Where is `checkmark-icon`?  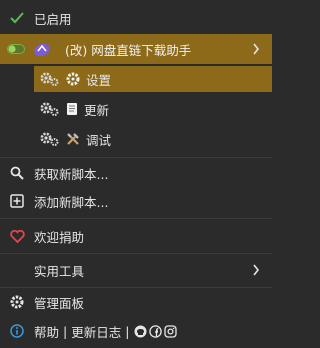
checkmark-icon is located at coordinates (17, 18).